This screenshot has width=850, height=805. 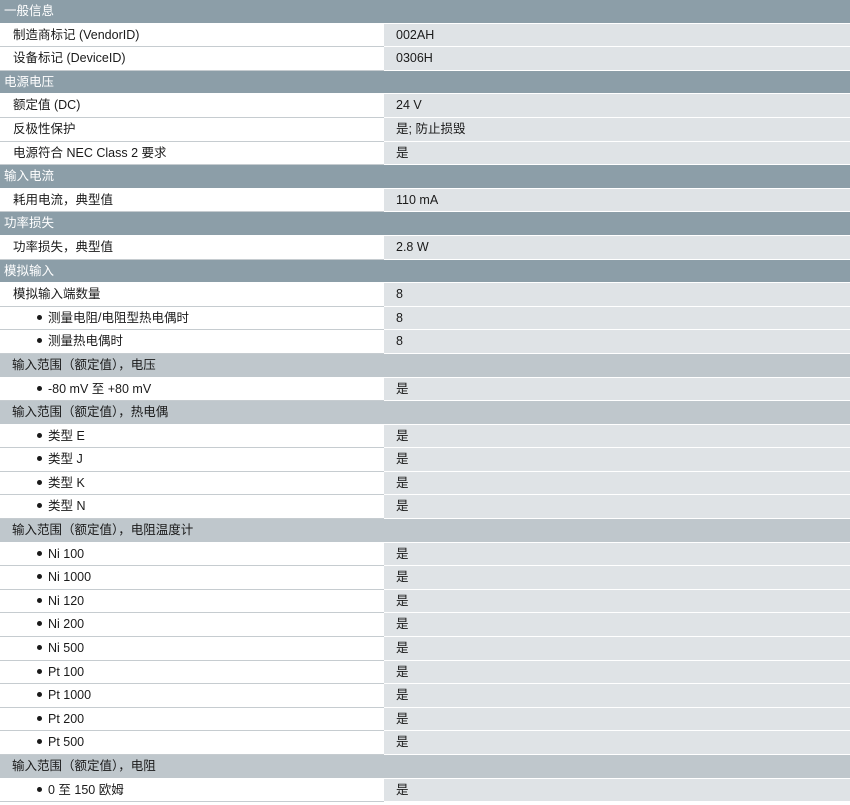 I want to click on row-label-cell: 制造商标记 (VendorID), so click(x=192, y=35).